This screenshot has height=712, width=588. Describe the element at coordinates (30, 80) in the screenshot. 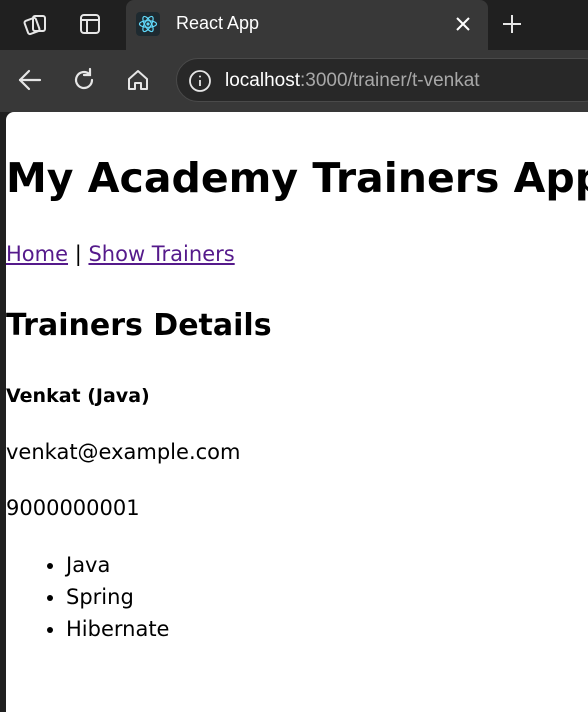

I see `back-icon` at that location.